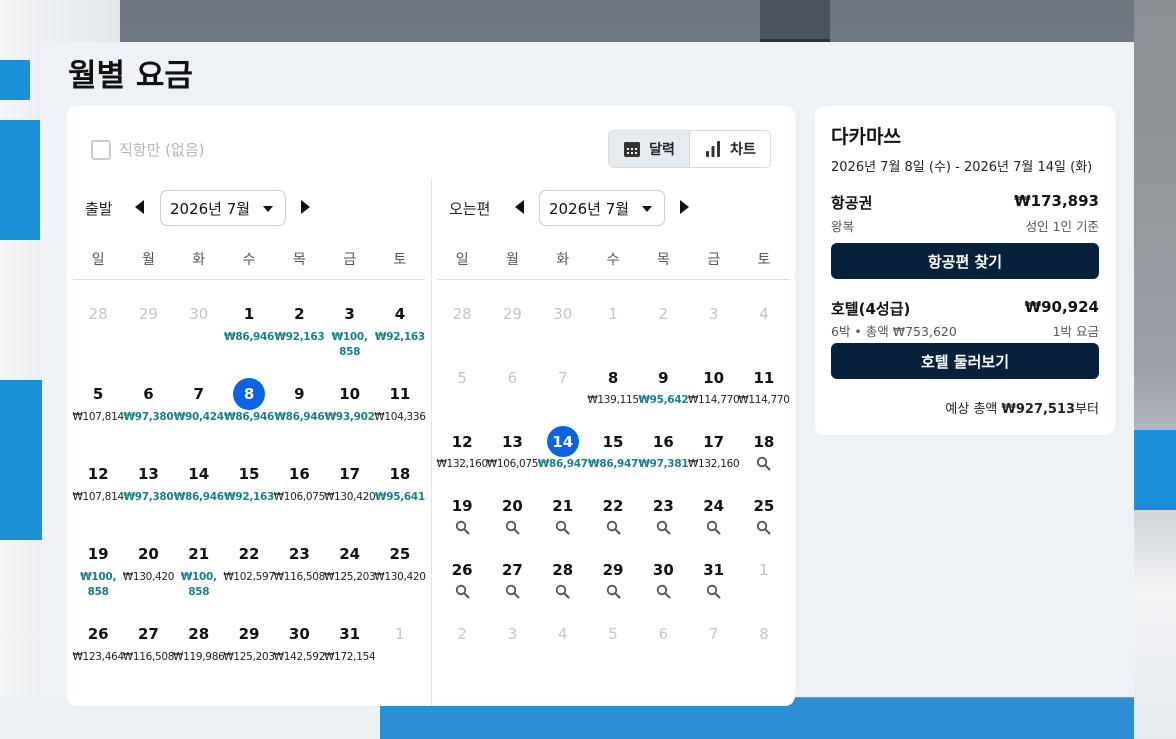  Describe the element at coordinates (512, 504) in the screenshot. I see `day-cell: 20` at that location.